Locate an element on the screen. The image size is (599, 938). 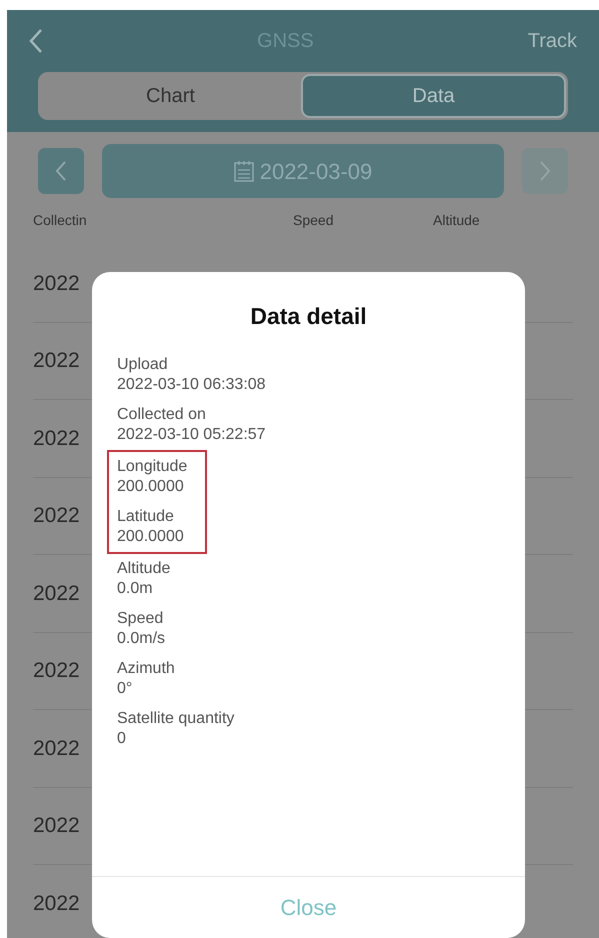
field-label: Longitude is located at coordinates (152, 466).